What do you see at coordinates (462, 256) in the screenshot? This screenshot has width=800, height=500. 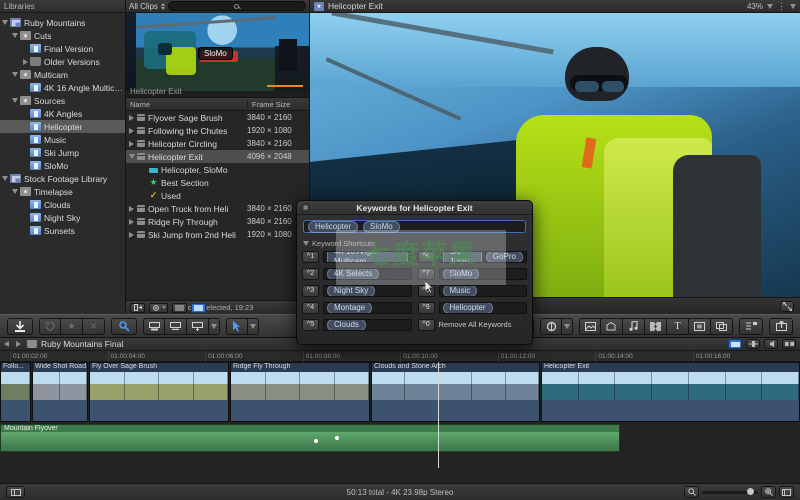 I see `keyword-token: Ski Jump` at bounding box center [462, 256].